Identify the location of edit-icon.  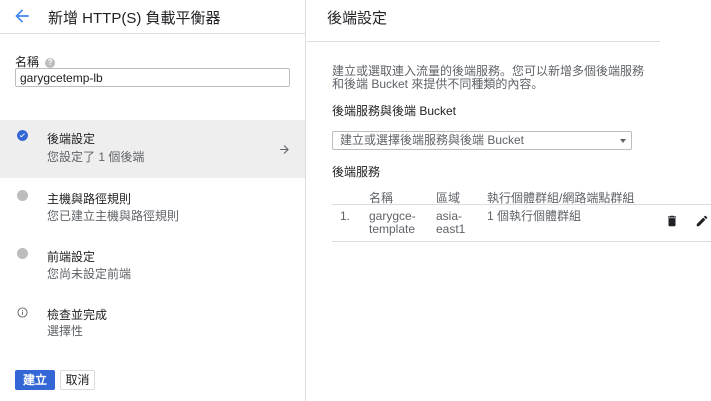
(702, 221).